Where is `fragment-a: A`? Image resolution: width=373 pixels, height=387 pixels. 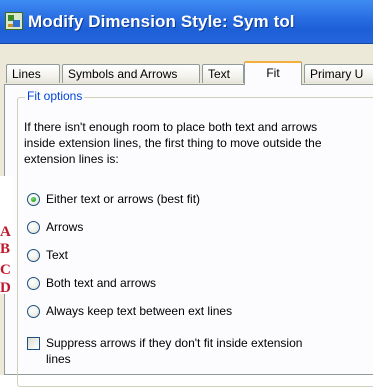
fragment-a: A is located at coordinates (5, 232).